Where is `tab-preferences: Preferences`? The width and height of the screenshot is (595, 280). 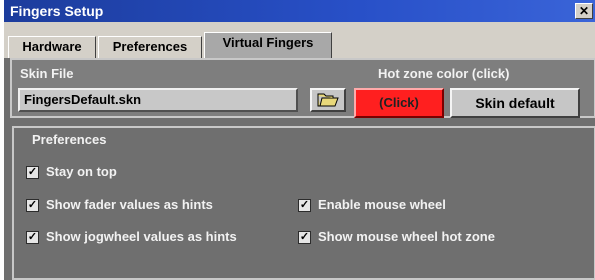
tab-preferences: Preferences is located at coordinates (150, 47).